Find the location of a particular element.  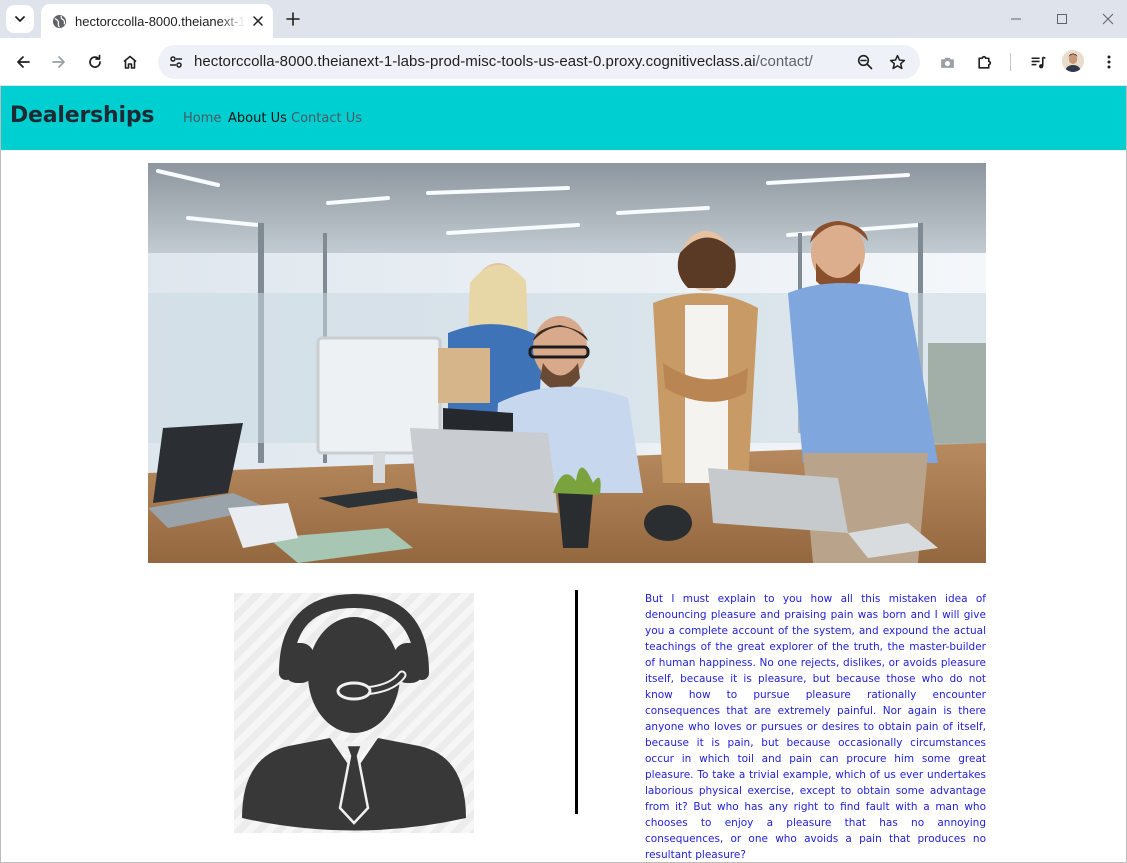

browser-tab-active: hectorccolla-8000.theianext-1-l is located at coordinates (157, 21).